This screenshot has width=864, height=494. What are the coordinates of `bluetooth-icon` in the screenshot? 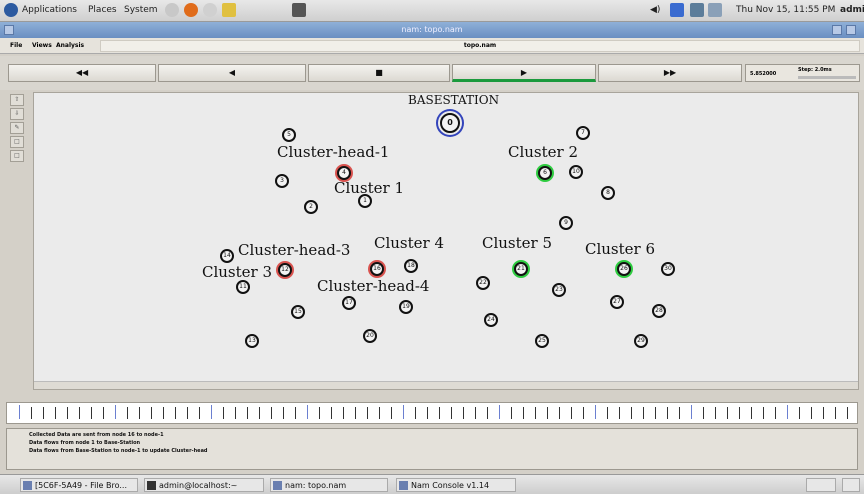 It's located at (677, 10).